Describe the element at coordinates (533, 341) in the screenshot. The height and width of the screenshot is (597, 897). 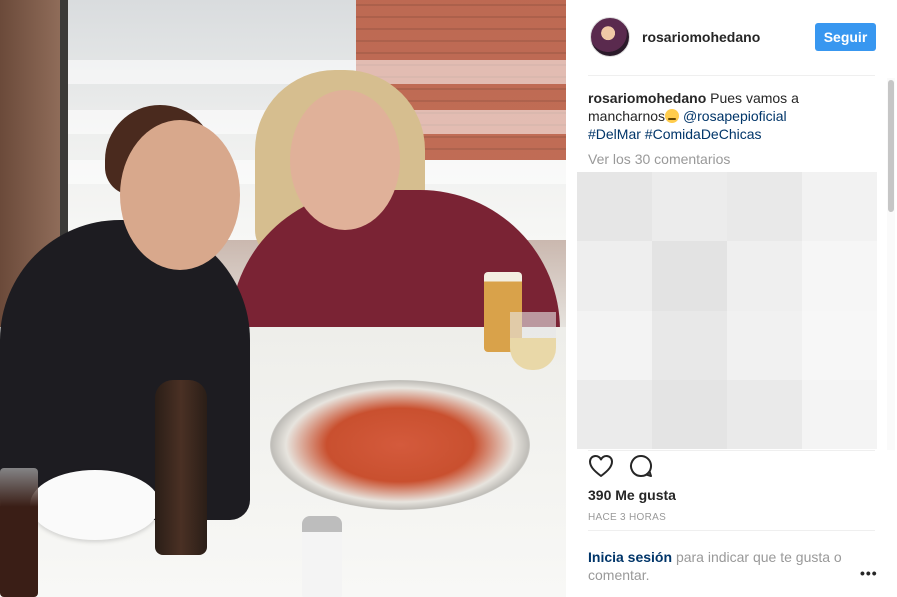
I see `photo-wine-glass` at that location.